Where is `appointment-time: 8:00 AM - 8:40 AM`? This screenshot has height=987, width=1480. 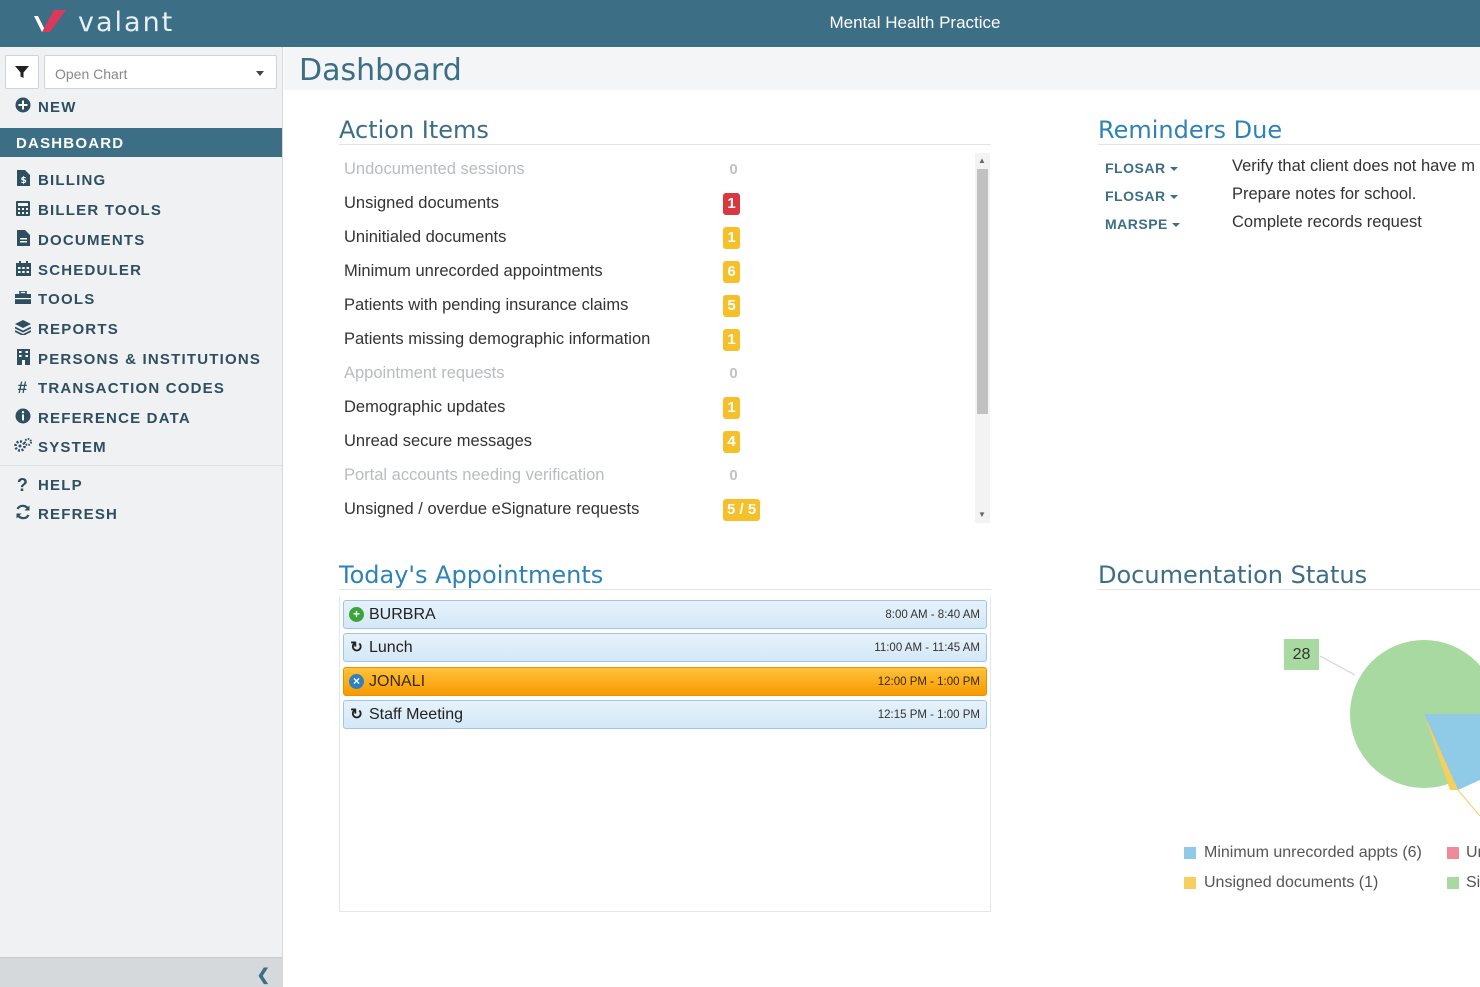 appointment-time: 8:00 AM - 8:40 AM is located at coordinates (932, 615).